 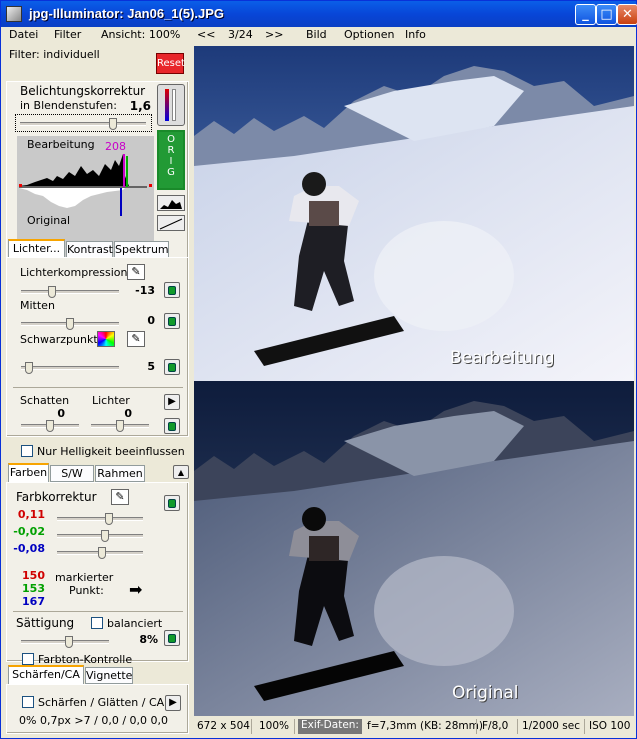 I want to click on lichterkompression-slider, so click(x=70, y=292).